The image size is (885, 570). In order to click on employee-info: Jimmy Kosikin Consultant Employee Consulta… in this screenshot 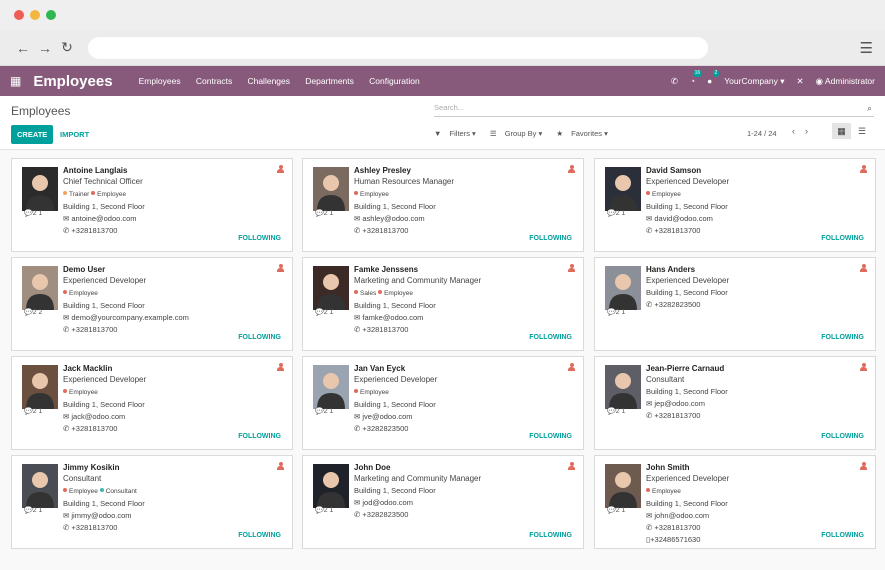, I will do `click(173, 498)`.